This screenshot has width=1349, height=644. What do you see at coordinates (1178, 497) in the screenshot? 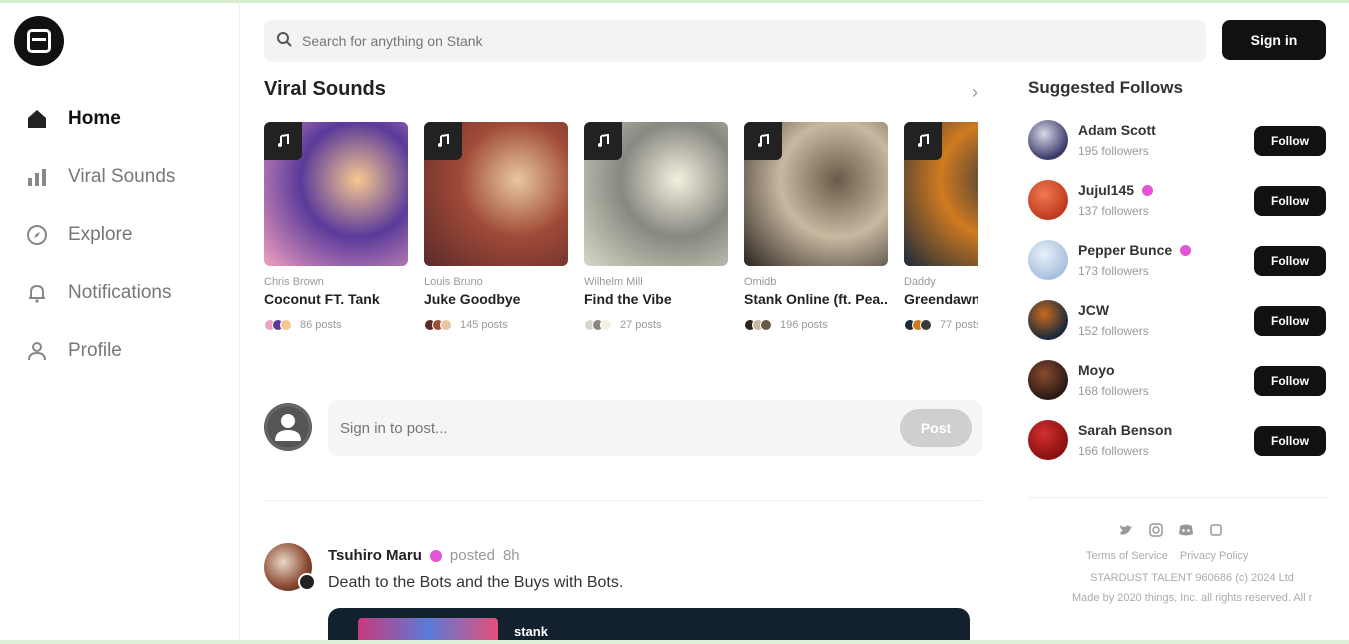
I see `sidebar-divider` at bounding box center [1178, 497].